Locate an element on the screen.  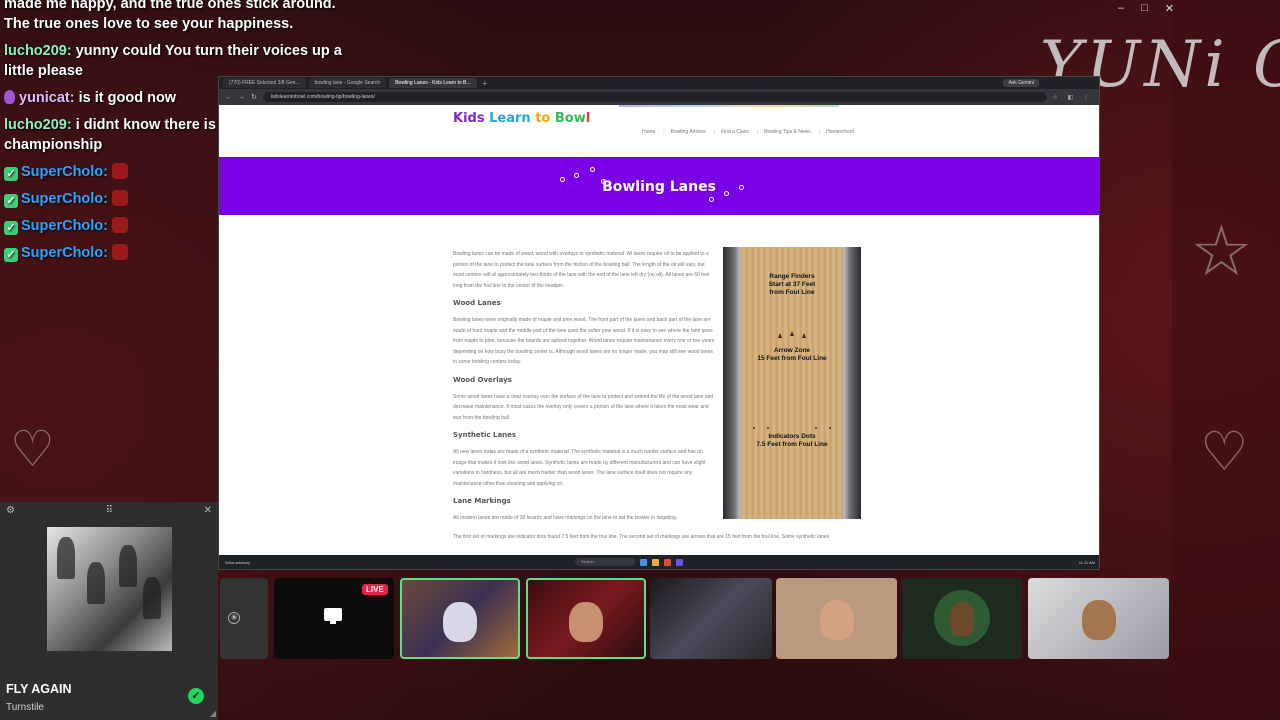
page-title: Bowling Lanes is located at coordinates (659, 187).